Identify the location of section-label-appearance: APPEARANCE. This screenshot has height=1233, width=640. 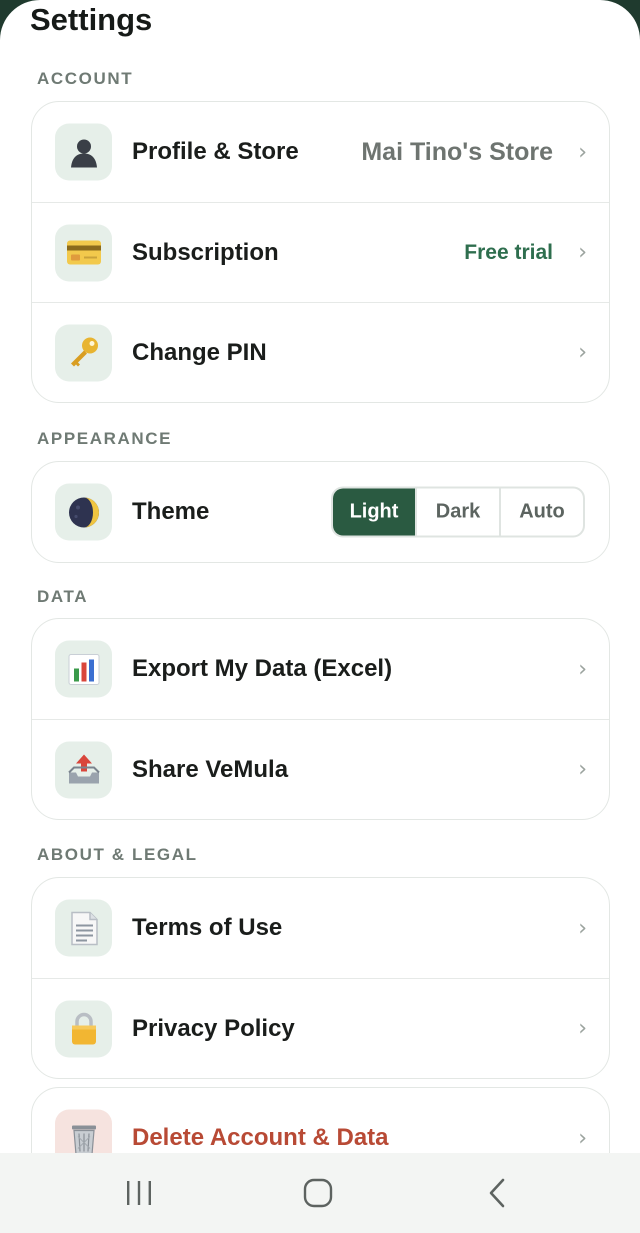
(105, 438).